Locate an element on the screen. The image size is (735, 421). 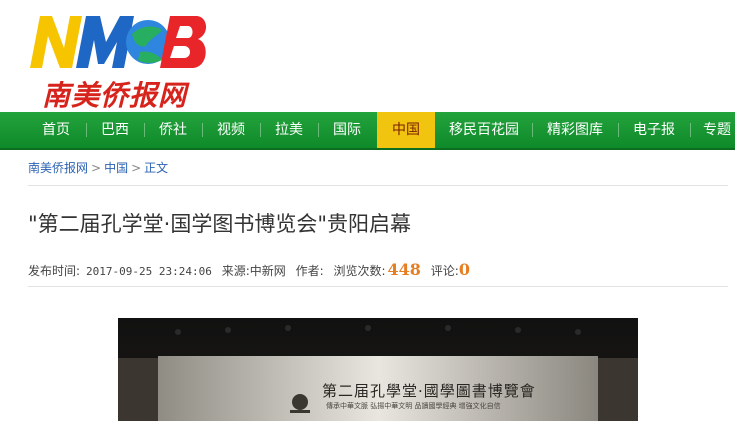
view-count: 448 is located at coordinates (404, 269).